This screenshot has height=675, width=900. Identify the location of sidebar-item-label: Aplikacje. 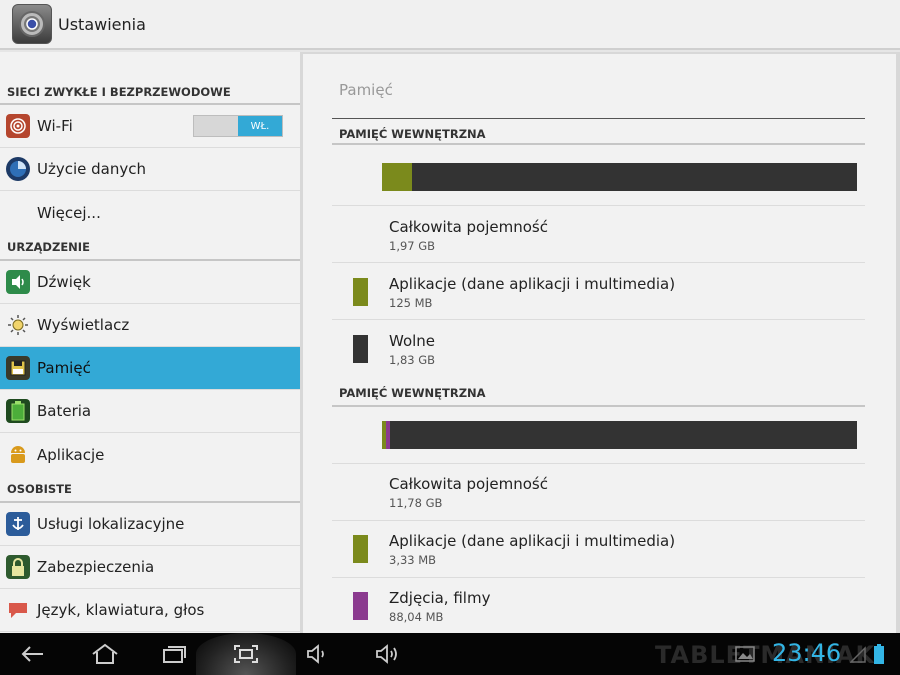
(71, 454).